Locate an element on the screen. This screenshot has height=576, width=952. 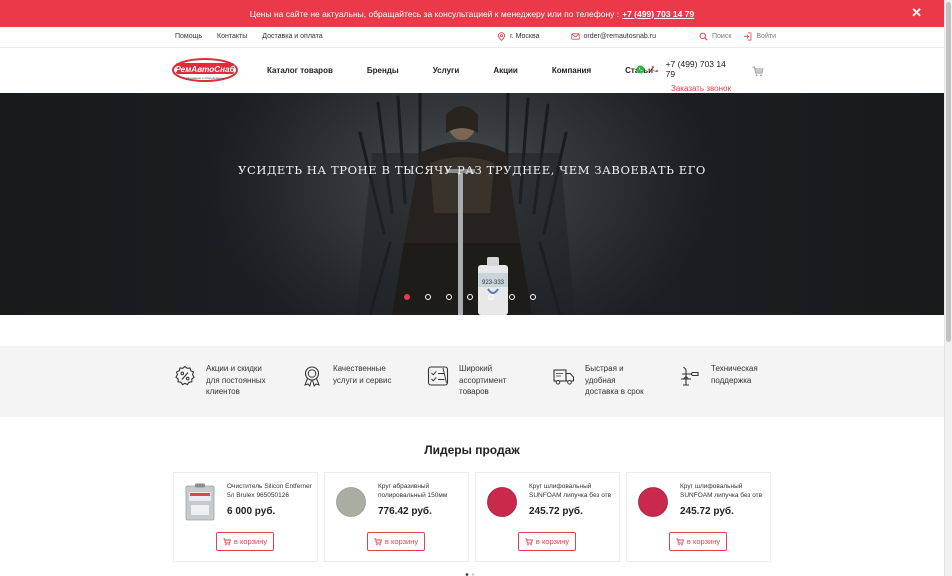
login-label: Войти is located at coordinates (766, 36).